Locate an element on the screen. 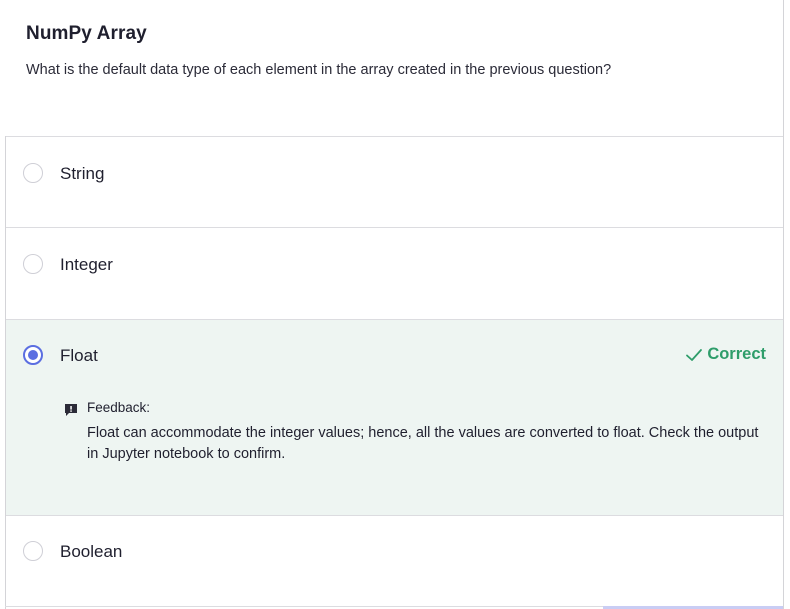 This screenshot has height=609, width=790. question-title: NumPy Array is located at coordinates (86, 33).